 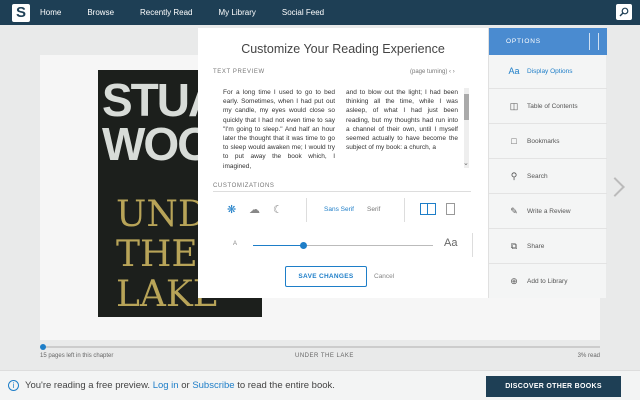 I want to click on option-table-of-contents: ◫ Table of Contents, so click(x=548, y=107).